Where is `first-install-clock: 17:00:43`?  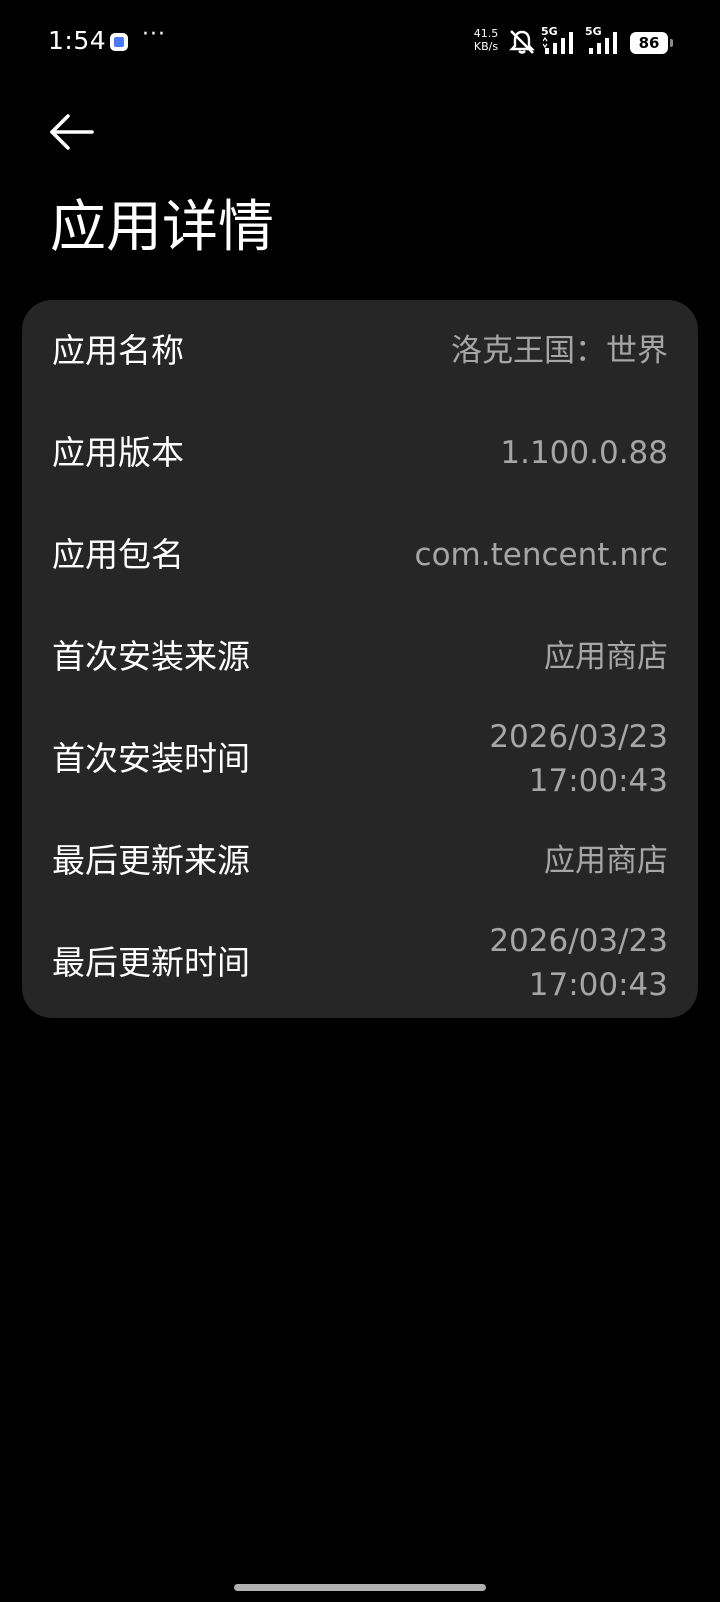 first-install-clock: 17:00:43 is located at coordinates (598, 781).